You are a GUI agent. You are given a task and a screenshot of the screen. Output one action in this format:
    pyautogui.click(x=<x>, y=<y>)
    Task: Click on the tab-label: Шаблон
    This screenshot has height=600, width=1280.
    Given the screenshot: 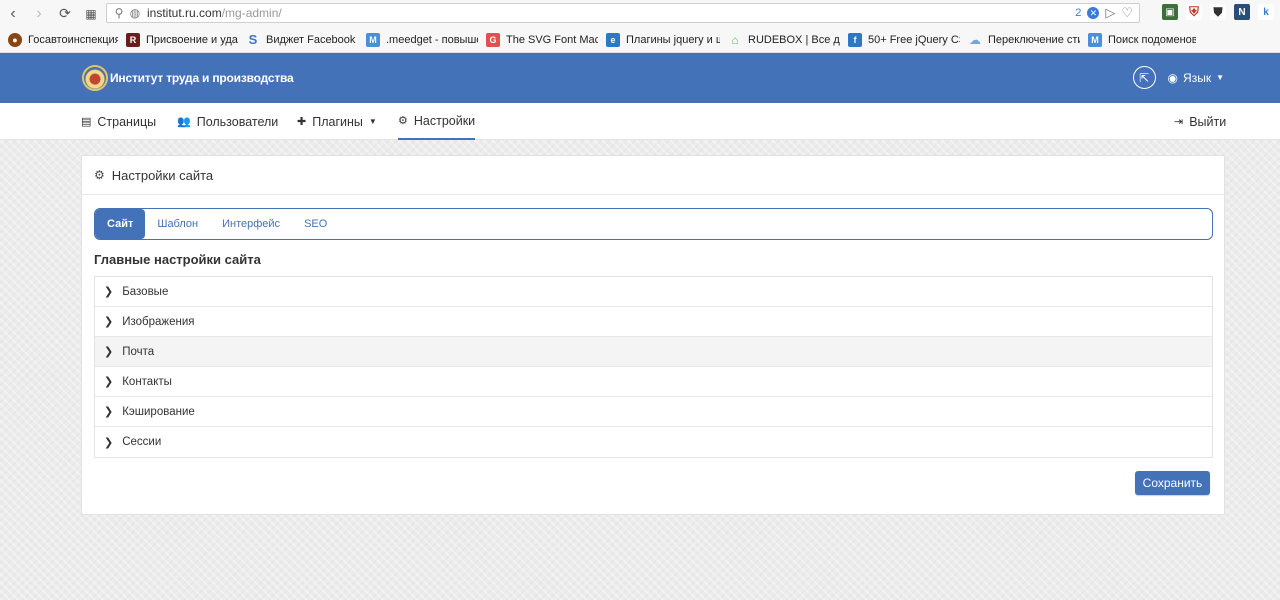 What is the action you would take?
    pyautogui.click(x=178, y=224)
    